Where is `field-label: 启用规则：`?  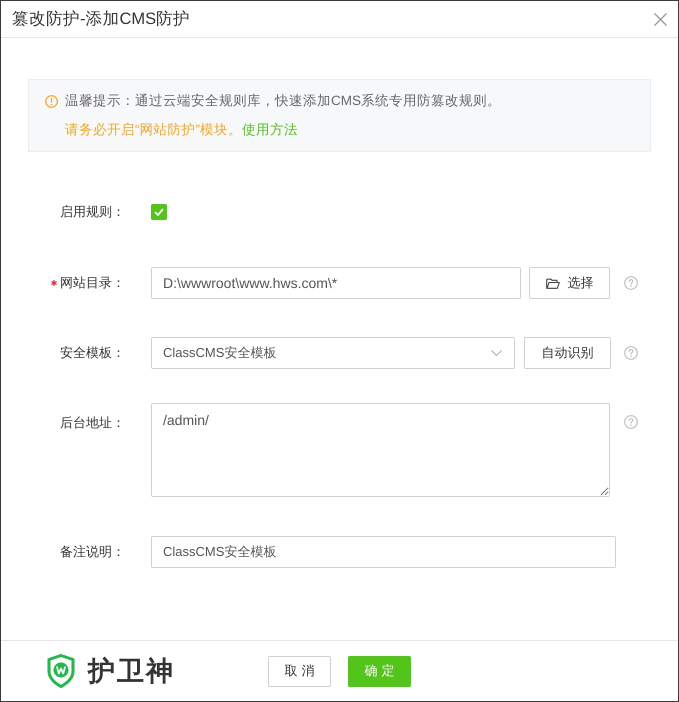
field-label: 启用规则： is located at coordinates (92, 212).